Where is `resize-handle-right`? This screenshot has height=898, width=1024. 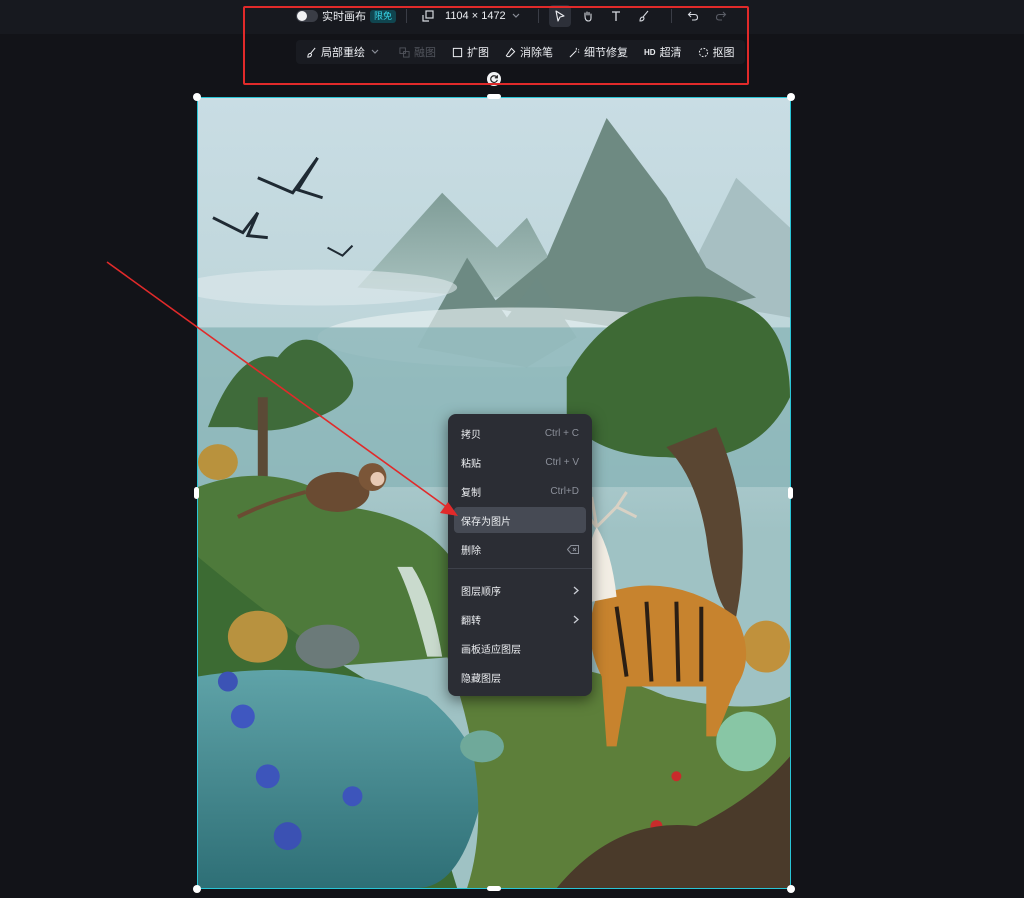 resize-handle-right is located at coordinates (790, 493).